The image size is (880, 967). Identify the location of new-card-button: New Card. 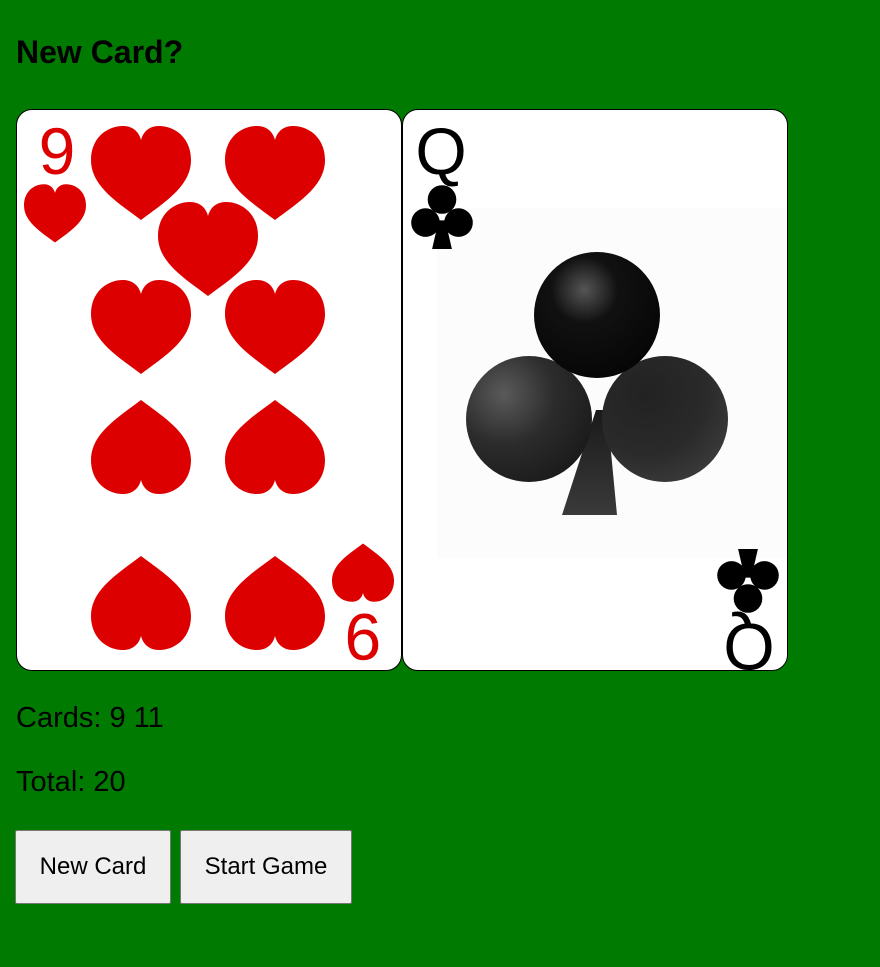
(93, 867).